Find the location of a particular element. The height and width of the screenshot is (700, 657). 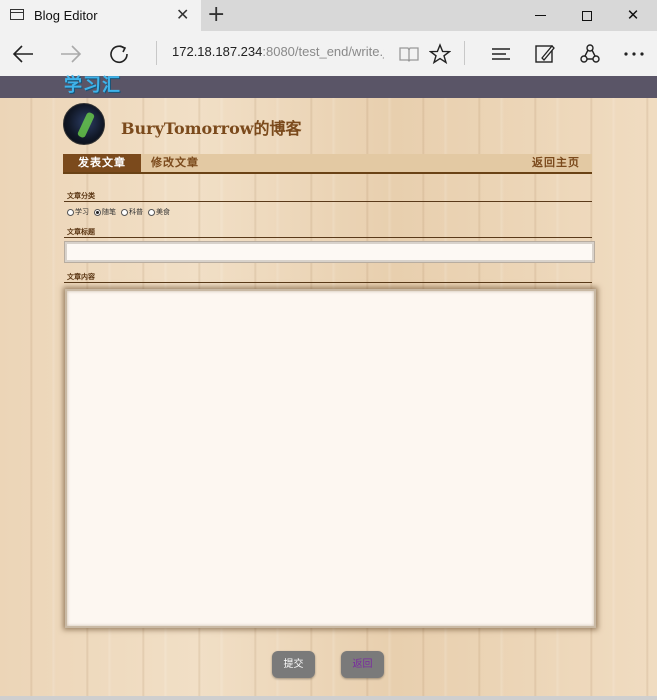

avatar is located at coordinates (84, 124).